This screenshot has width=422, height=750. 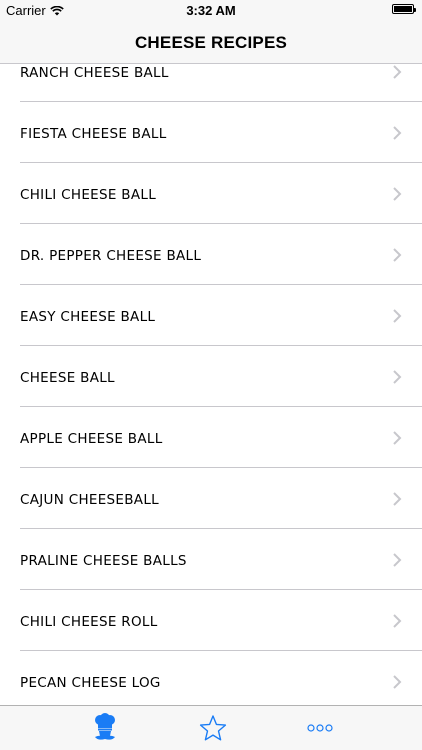 I want to click on list-item-label: RANCH CHEESE BALL, so click(x=94, y=73).